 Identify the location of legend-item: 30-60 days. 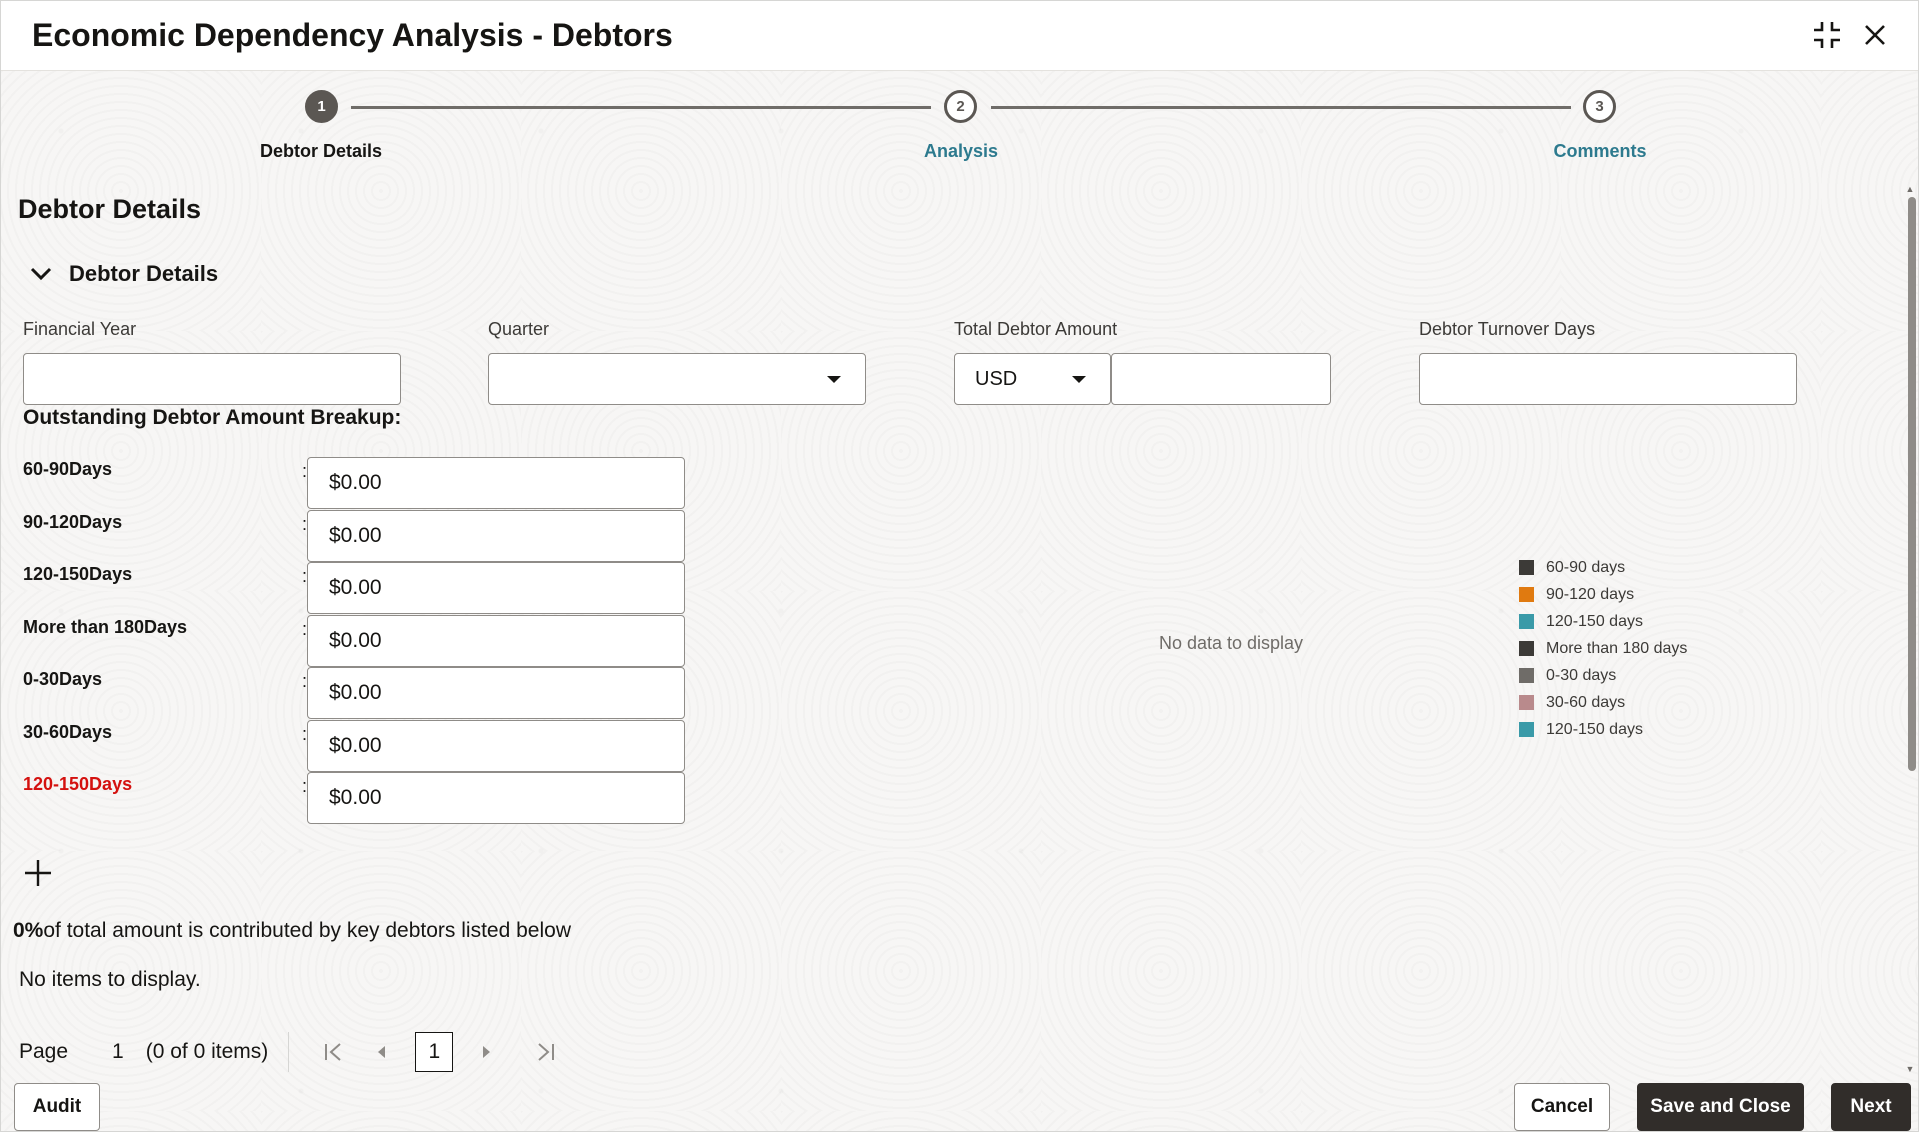
(1603, 702).